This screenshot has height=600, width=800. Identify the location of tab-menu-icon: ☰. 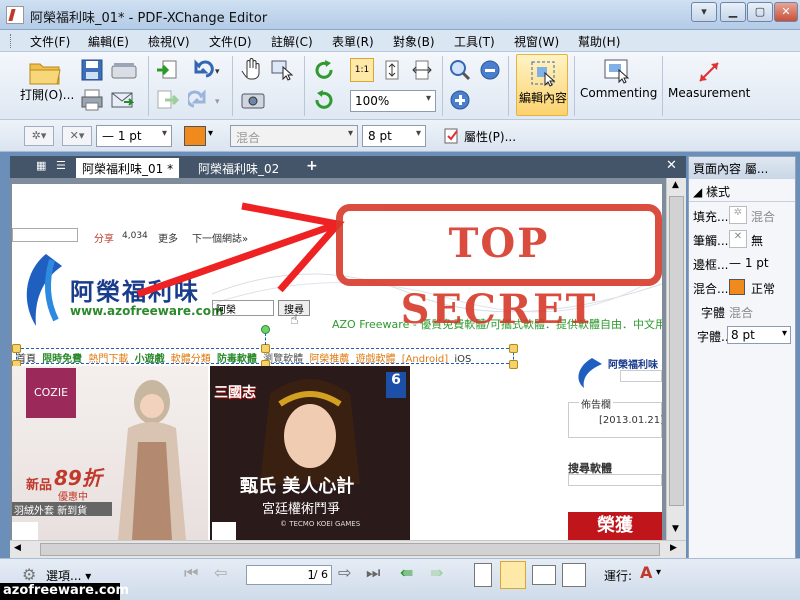
(61, 165).